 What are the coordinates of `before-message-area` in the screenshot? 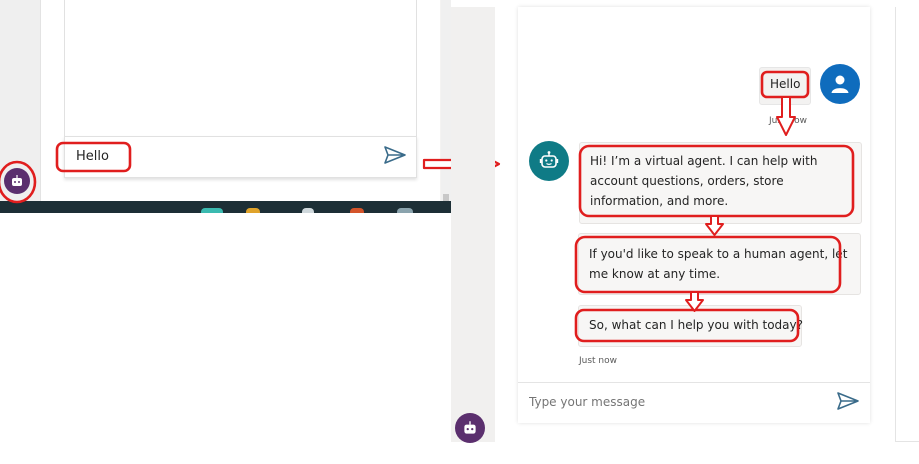 It's located at (240, 68).